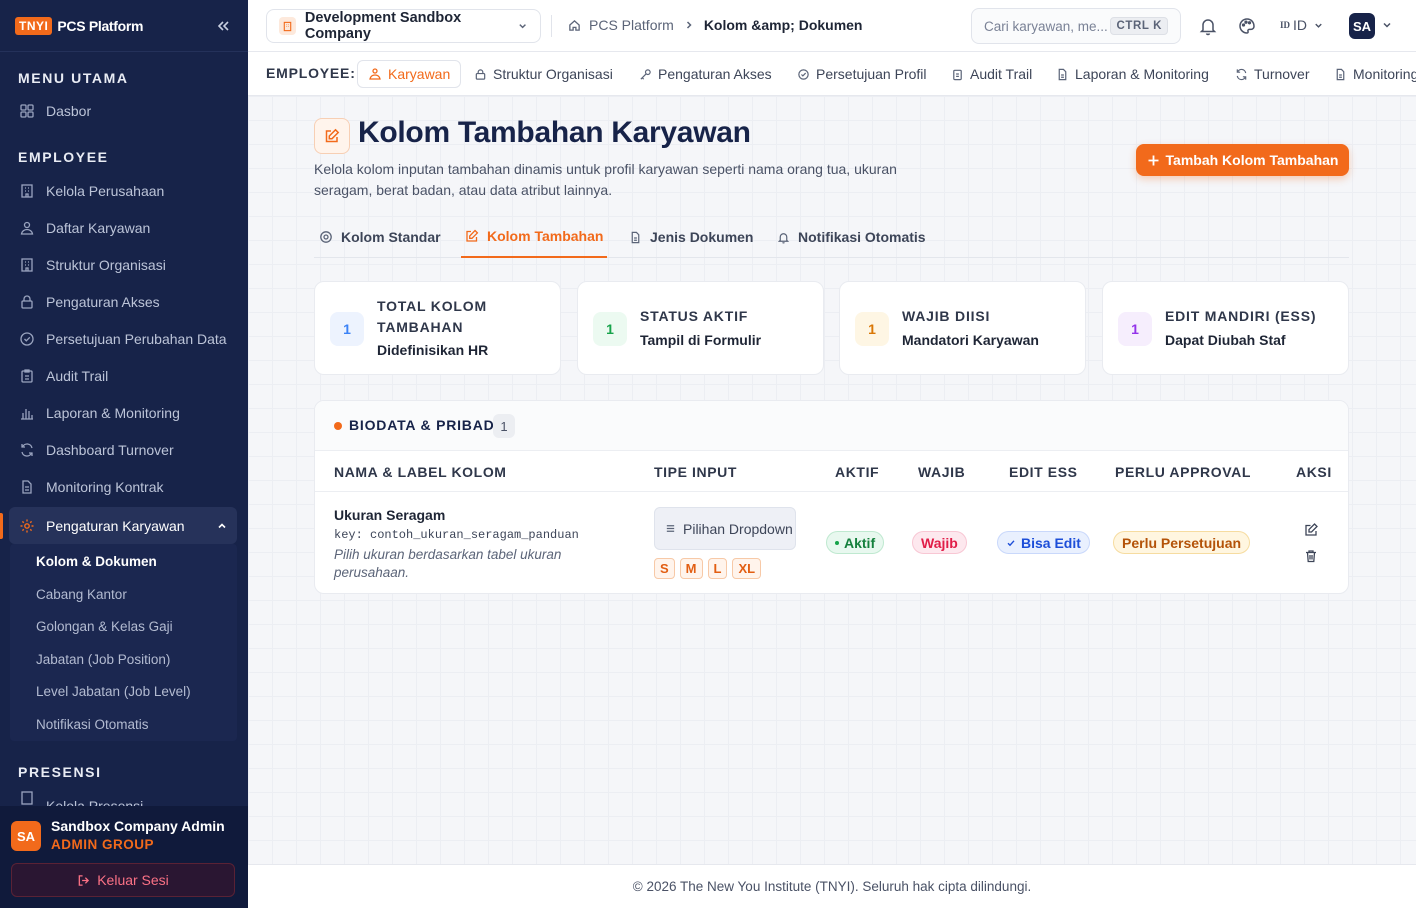 The height and width of the screenshot is (908, 1416). I want to click on chevron-right-icon, so click(689, 25).